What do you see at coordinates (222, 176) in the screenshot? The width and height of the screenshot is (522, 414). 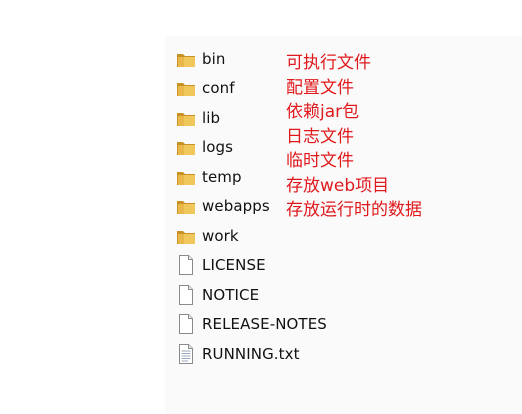 I see `file-name: temp` at bounding box center [222, 176].